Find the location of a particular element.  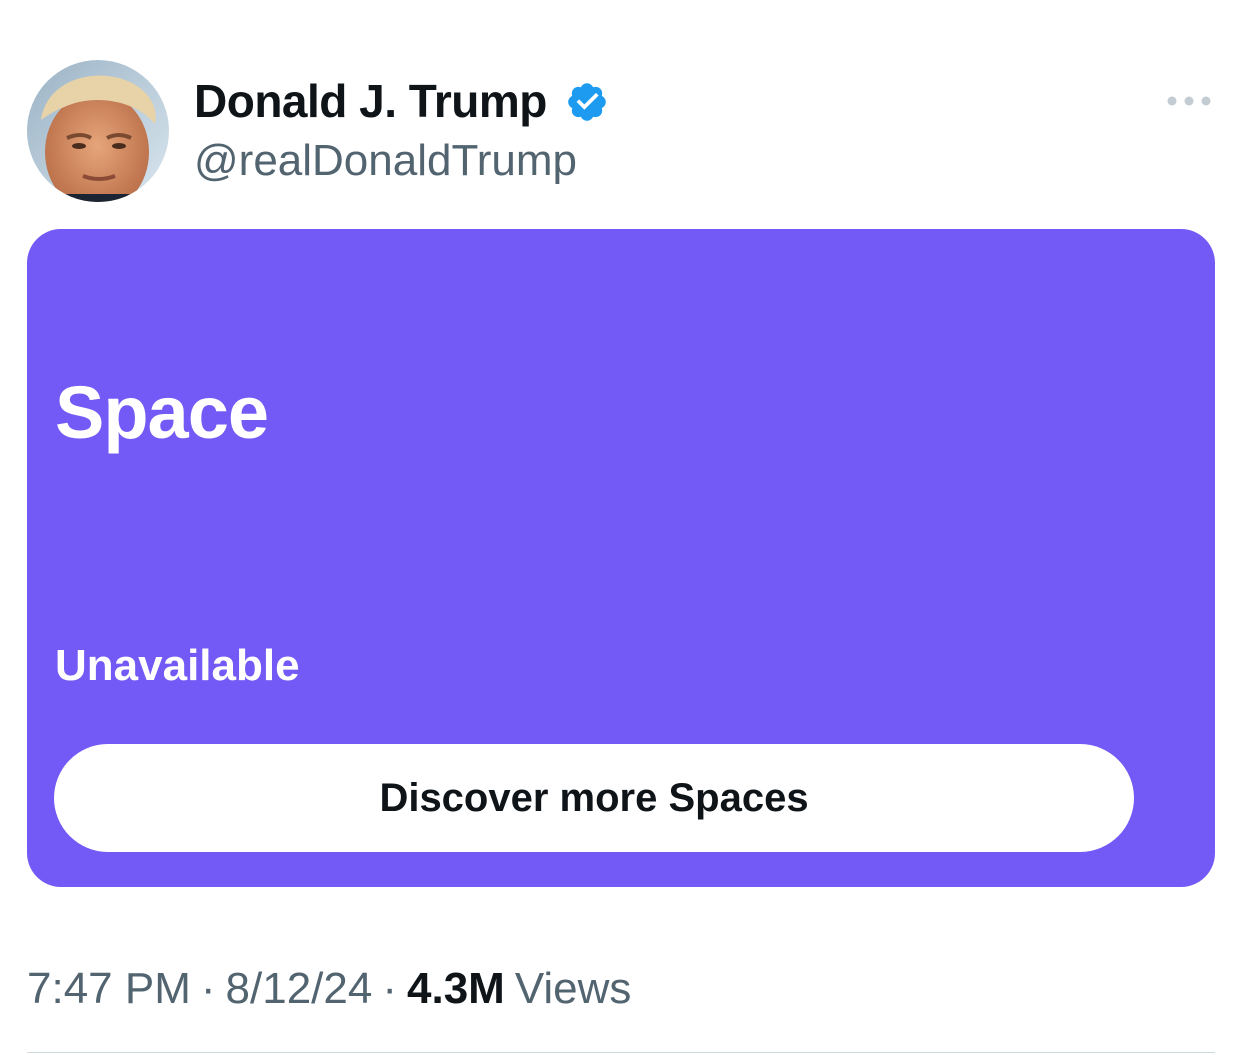

display-name: Donald J. Trump is located at coordinates (370, 101).